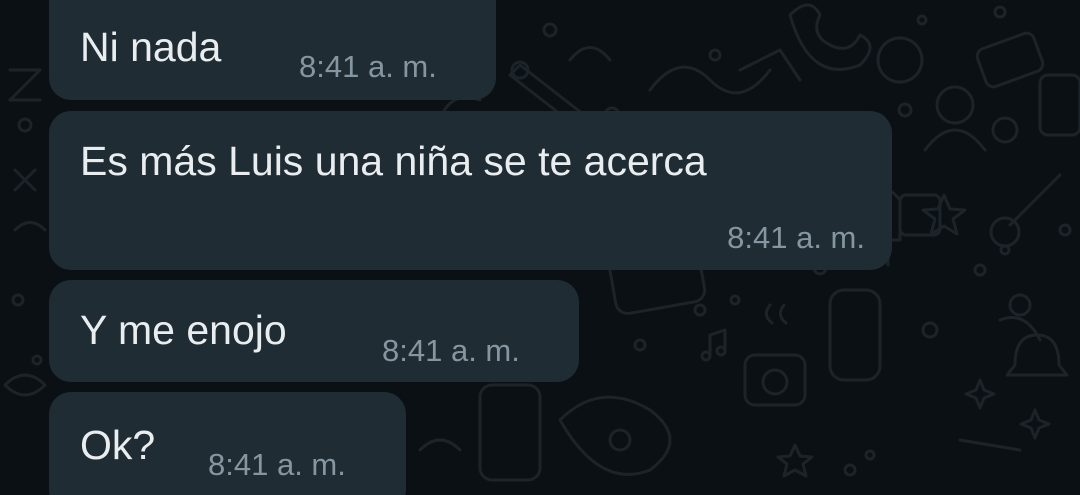 This screenshot has height=495, width=1080. What do you see at coordinates (151, 47) in the screenshot?
I see `message-text: Ni nada` at bounding box center [151, 47].